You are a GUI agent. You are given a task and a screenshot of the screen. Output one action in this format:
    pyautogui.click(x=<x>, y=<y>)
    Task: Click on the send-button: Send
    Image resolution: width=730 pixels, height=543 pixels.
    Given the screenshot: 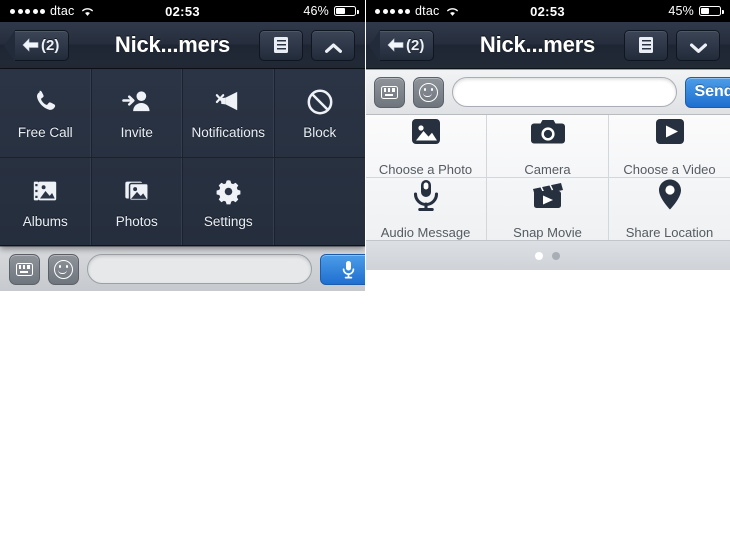 What is the action you would take?
    pyautogui.click(x=707, y=92)
    